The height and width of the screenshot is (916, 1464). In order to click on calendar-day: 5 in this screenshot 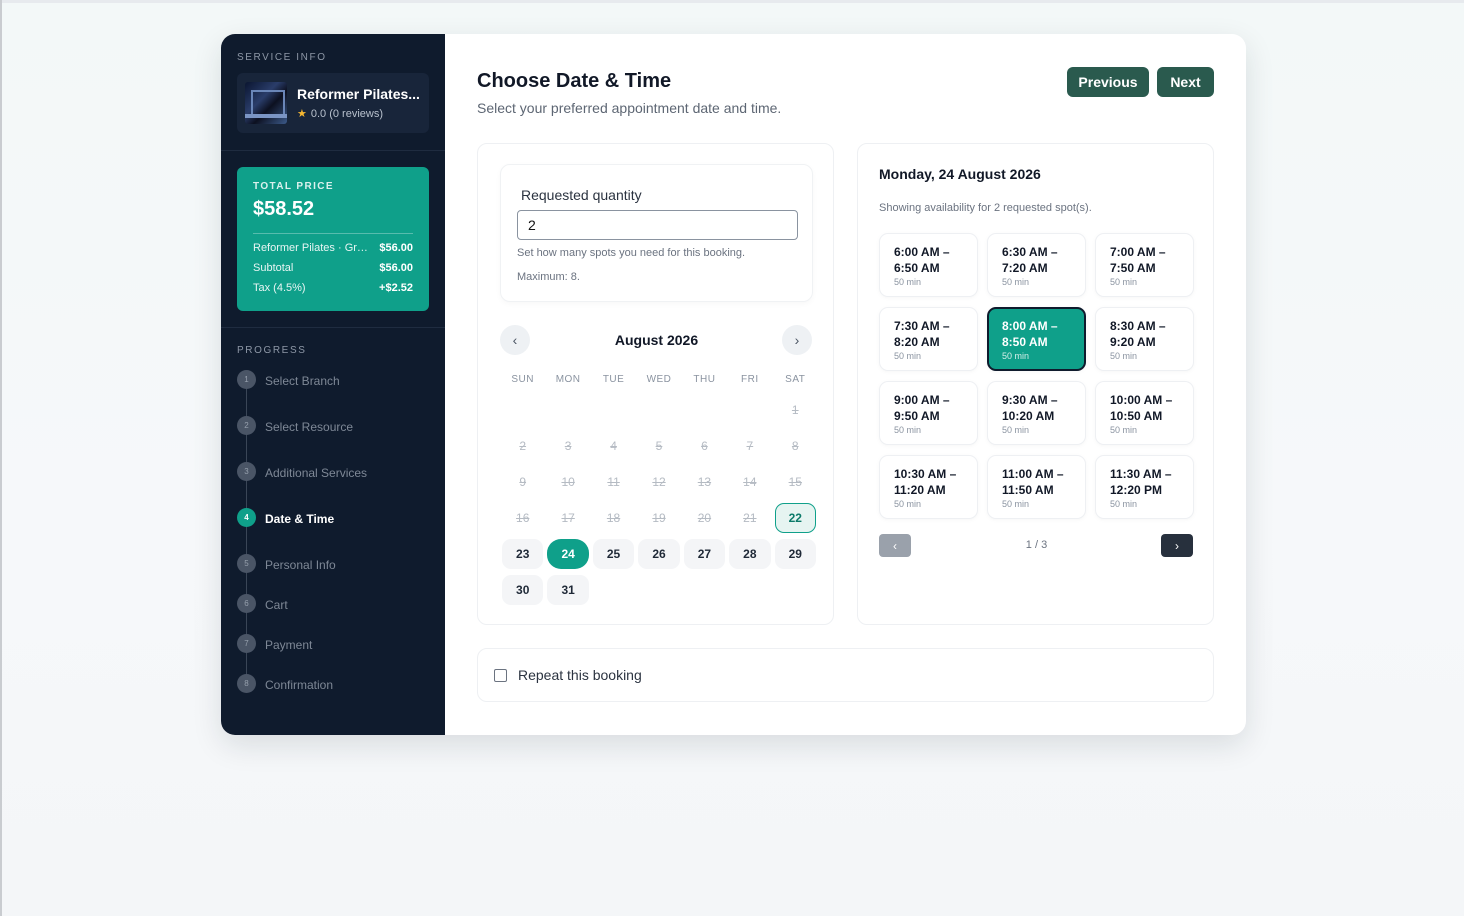, I will do `click(659, 446)`.